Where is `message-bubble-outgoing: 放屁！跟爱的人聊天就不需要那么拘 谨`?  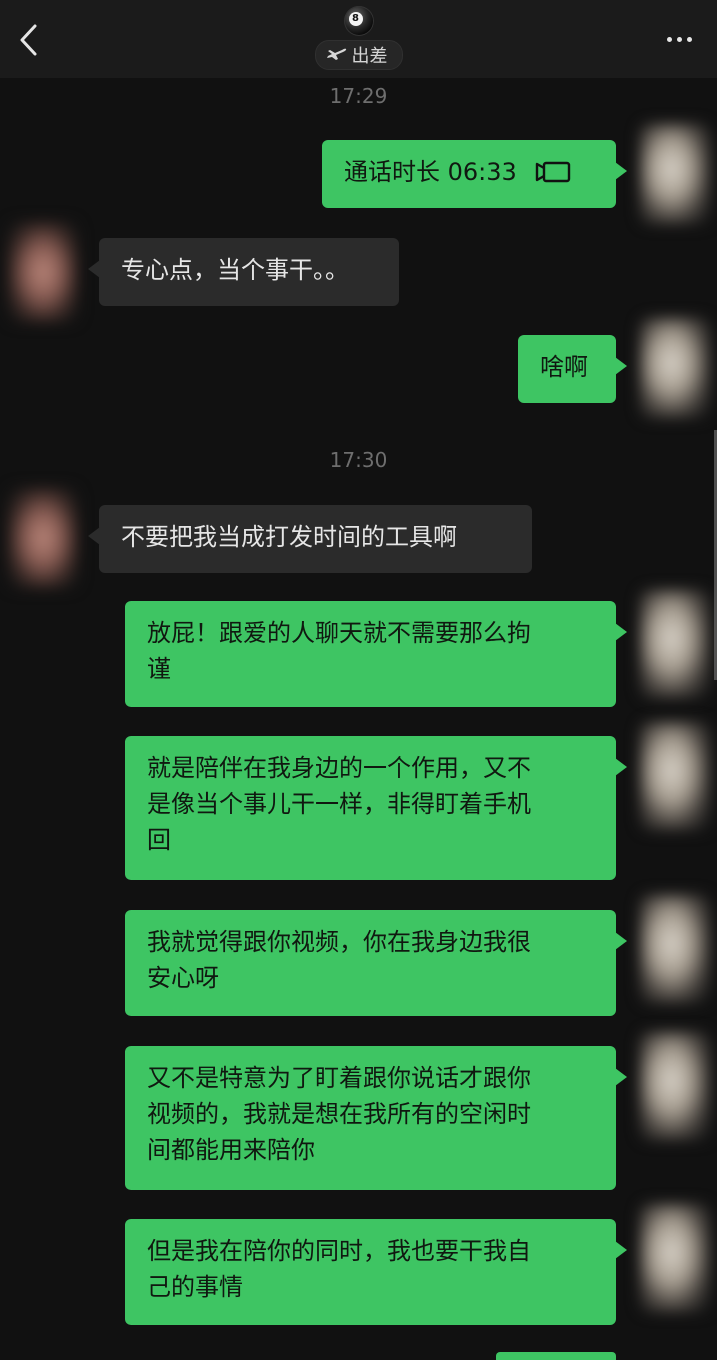 message-bubble-outgoing: 放屁！跟爱的人聊天就不需要那么拘 谨 is located at coordinates (376, 654).